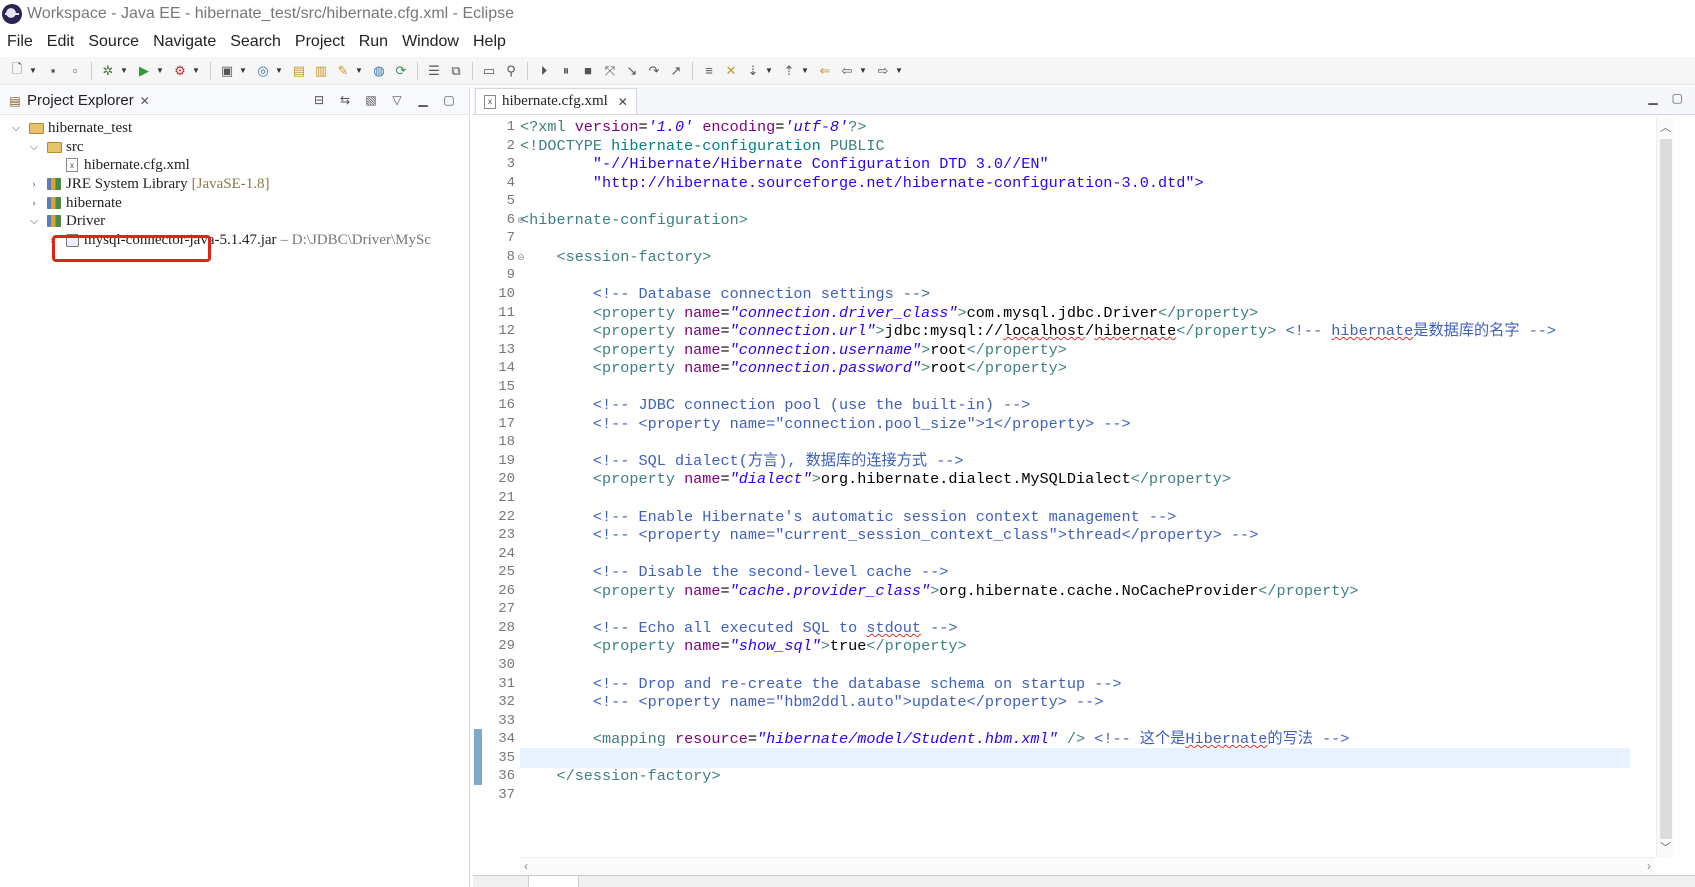  What do you see at coordinates (75, 71) in the screenshot?
I see `save-all-icon: ▫` at bounding box center [75, 71].